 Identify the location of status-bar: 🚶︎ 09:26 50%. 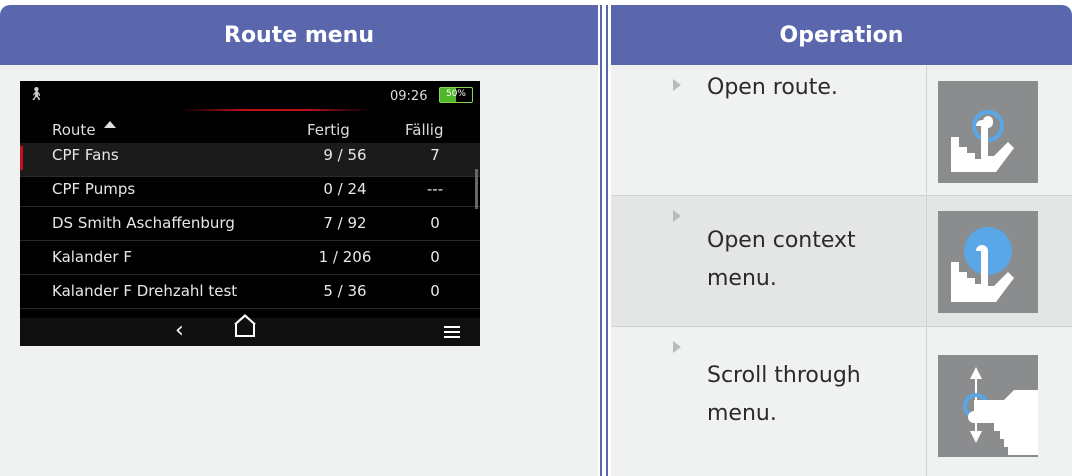
(250, 95).